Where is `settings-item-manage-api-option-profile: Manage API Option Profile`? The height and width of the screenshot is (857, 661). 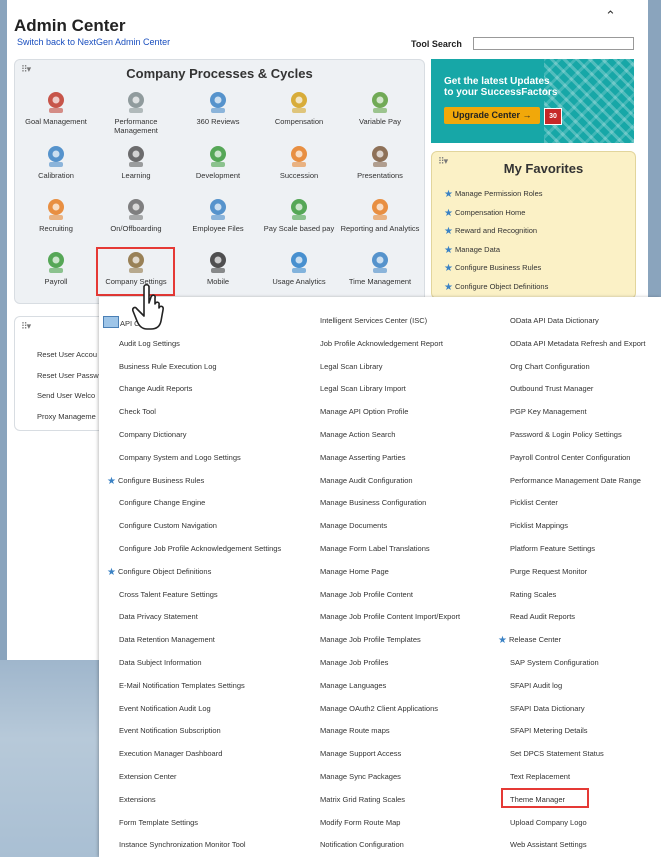
settings-item-manage-api-option-profile: Manage API Option Profile is located at coordinates (364, 411).